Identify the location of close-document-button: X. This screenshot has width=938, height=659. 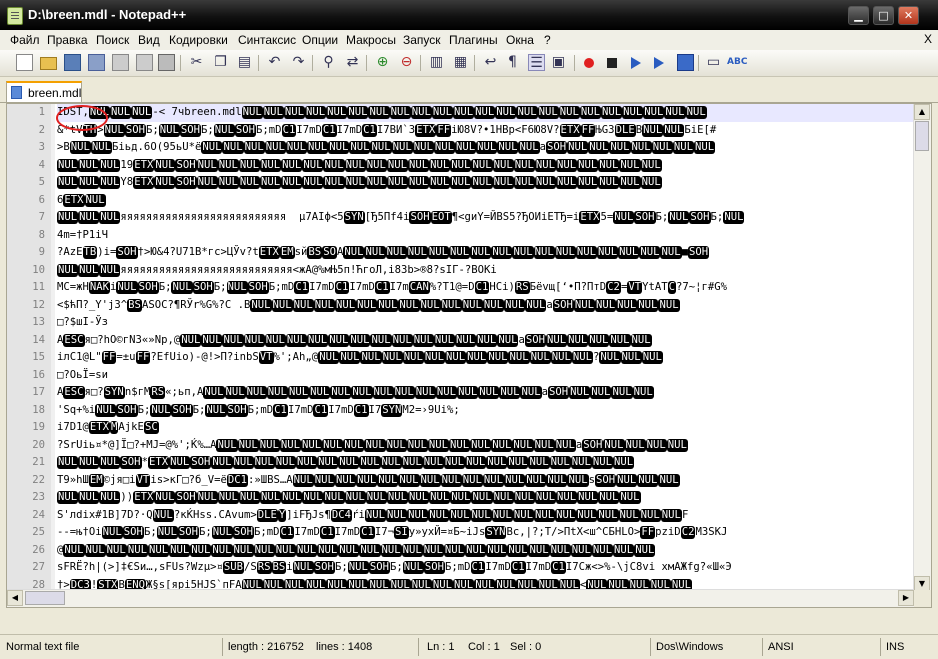
(928, 39).